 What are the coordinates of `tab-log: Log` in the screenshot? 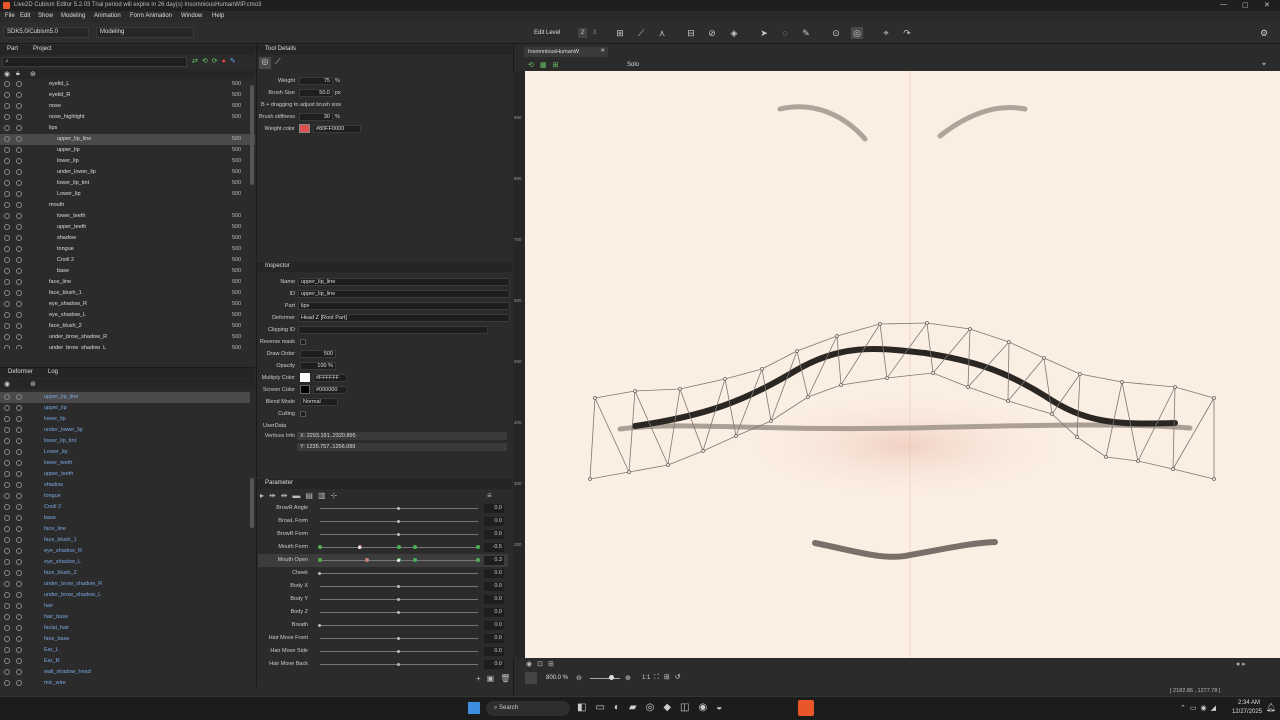 It's located at (53, 372).